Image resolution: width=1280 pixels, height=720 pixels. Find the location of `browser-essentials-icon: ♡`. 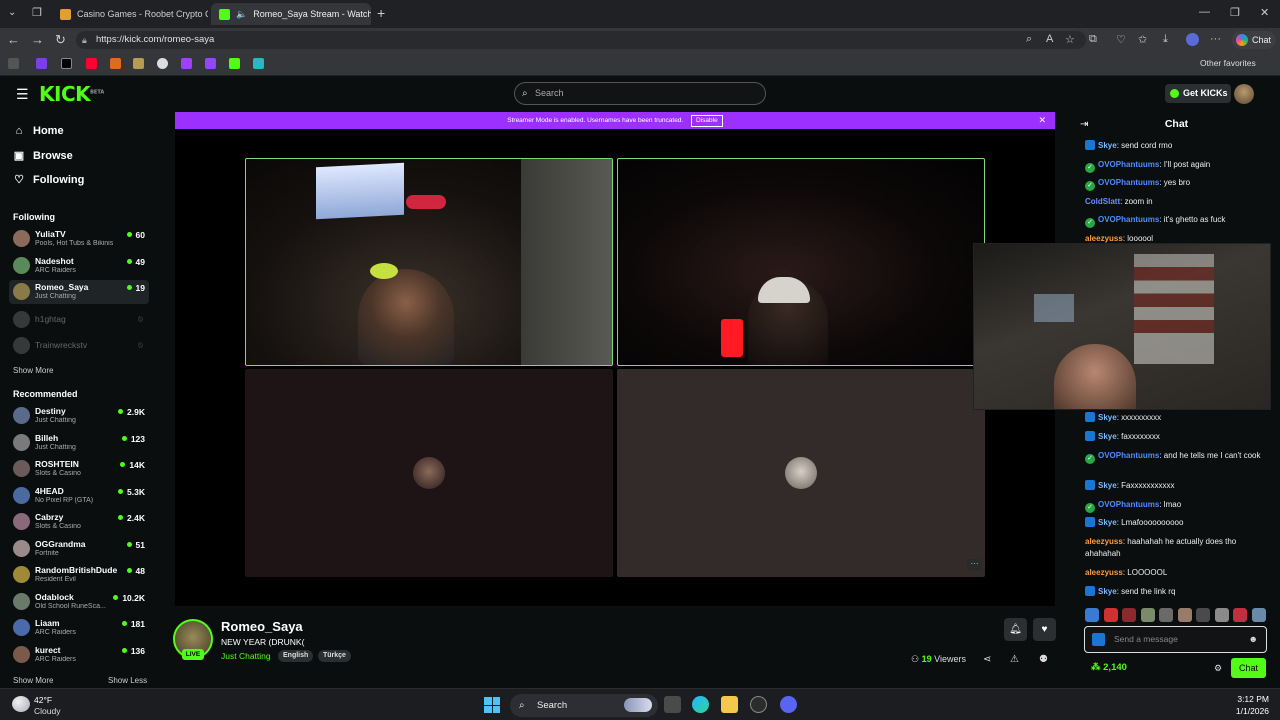

browser-essentials-icon: ♡ is located at coordinates (1121, 39).